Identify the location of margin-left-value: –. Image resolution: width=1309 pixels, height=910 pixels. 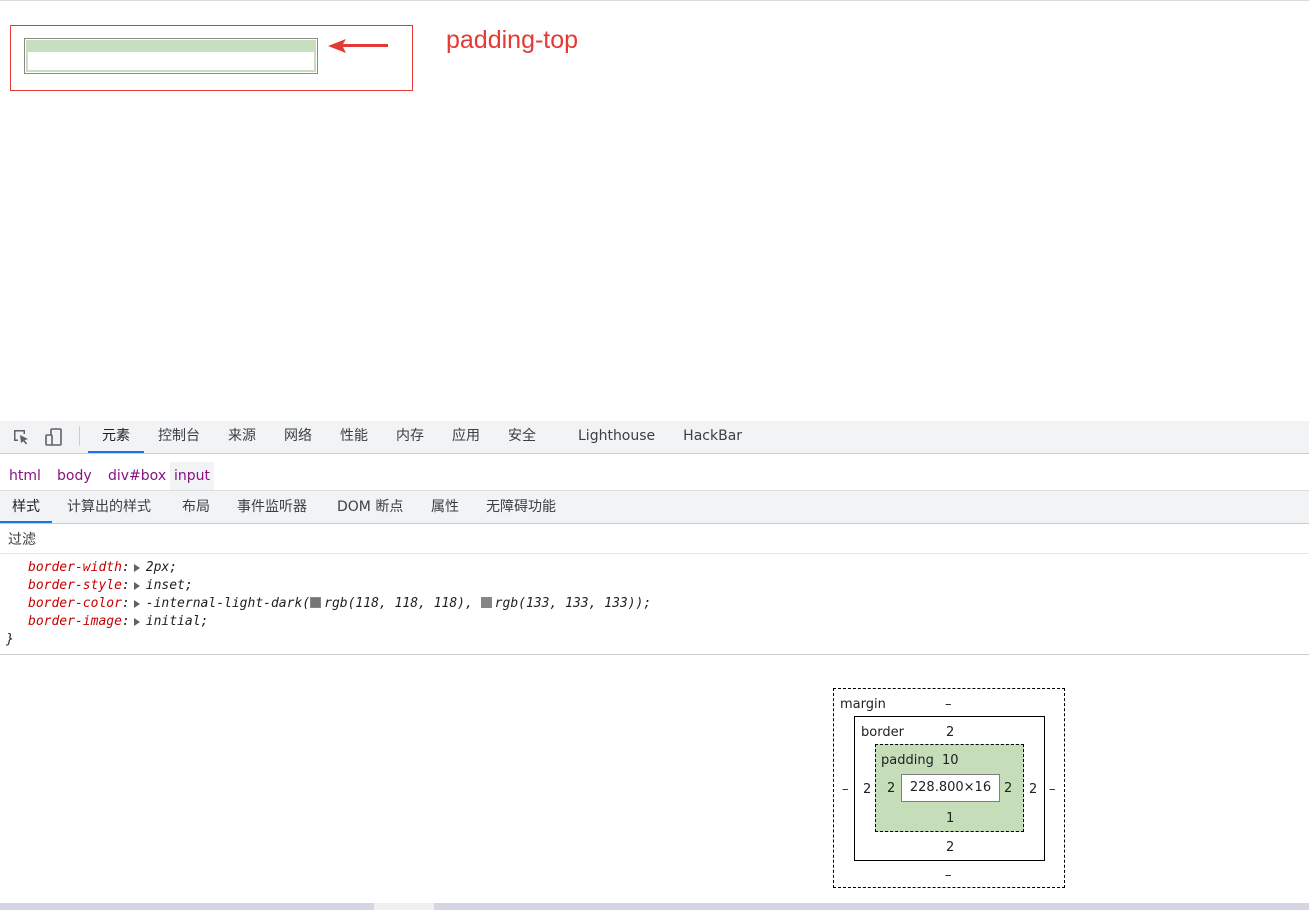
(845, 790).